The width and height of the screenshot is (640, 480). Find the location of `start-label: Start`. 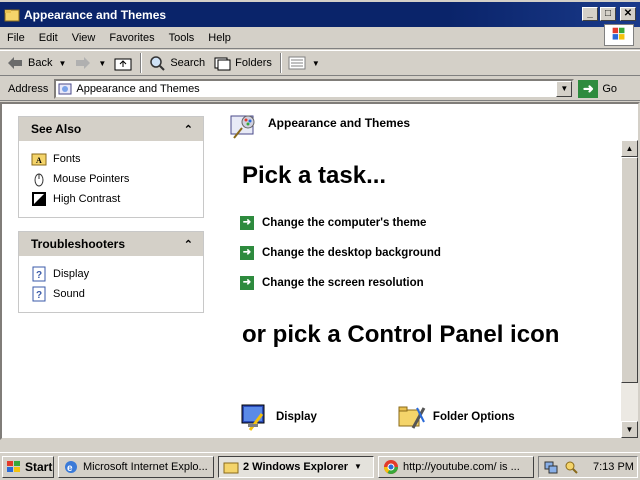

start-label: Start is located at coordinates (39, 466).